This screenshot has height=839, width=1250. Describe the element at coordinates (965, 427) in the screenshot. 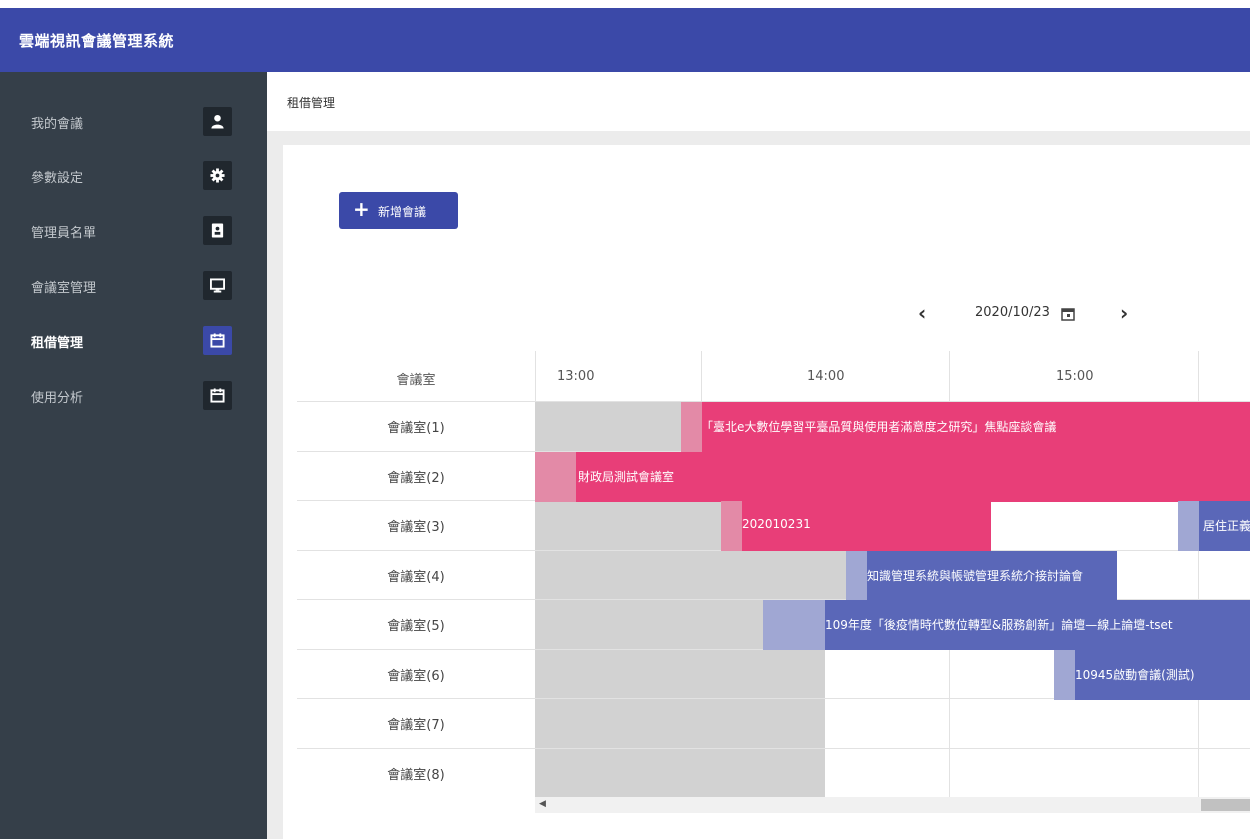

I see `event-block: 「臺北e大數位學習平臺品質與使用者滿意度之研究」焦點座談會議` at that location.